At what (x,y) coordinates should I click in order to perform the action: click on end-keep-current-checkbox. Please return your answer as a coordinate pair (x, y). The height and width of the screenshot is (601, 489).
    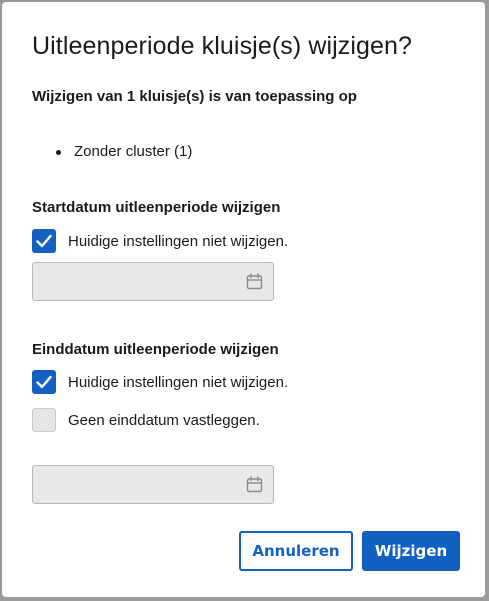
    Looking at the image, I should click on (44, 382).